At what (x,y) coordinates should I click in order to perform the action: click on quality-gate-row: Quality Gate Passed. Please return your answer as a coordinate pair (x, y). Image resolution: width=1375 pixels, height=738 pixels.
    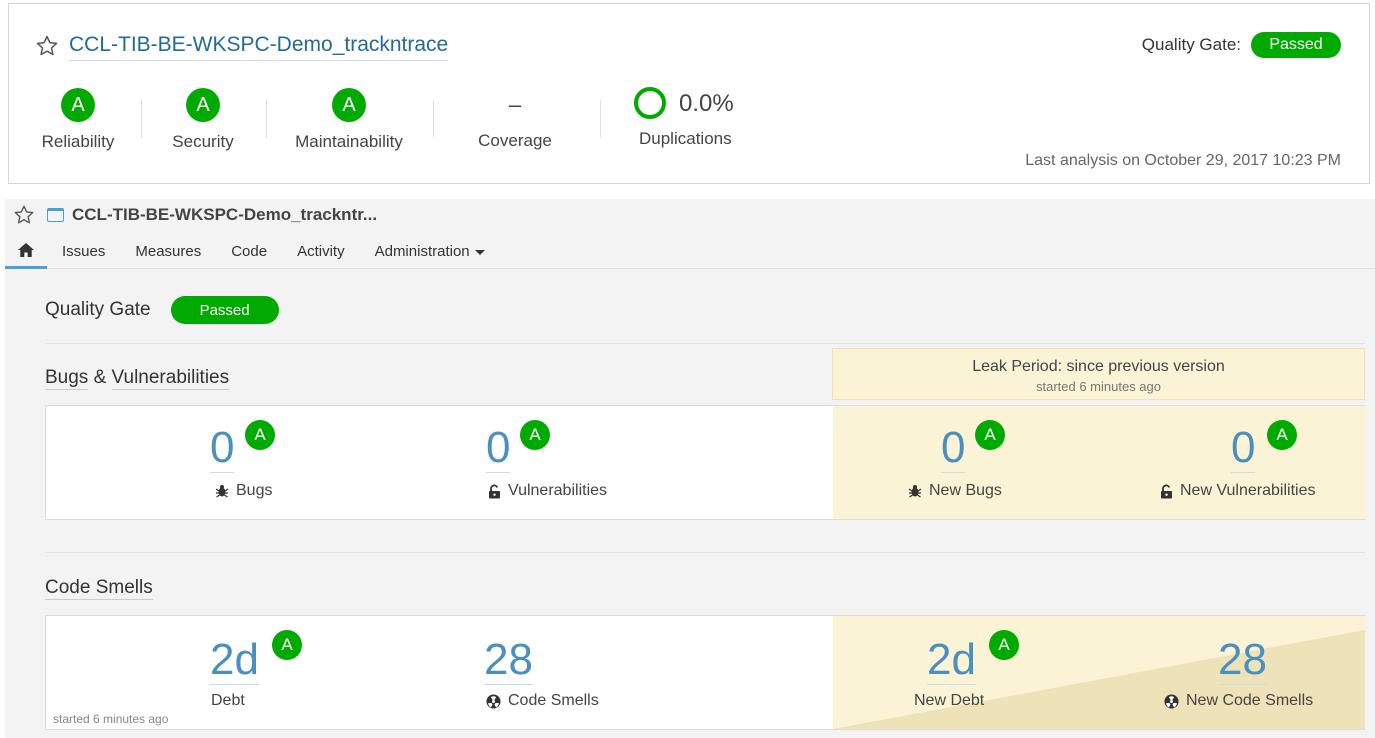
    Looking at the image, I should click on (162, 310).